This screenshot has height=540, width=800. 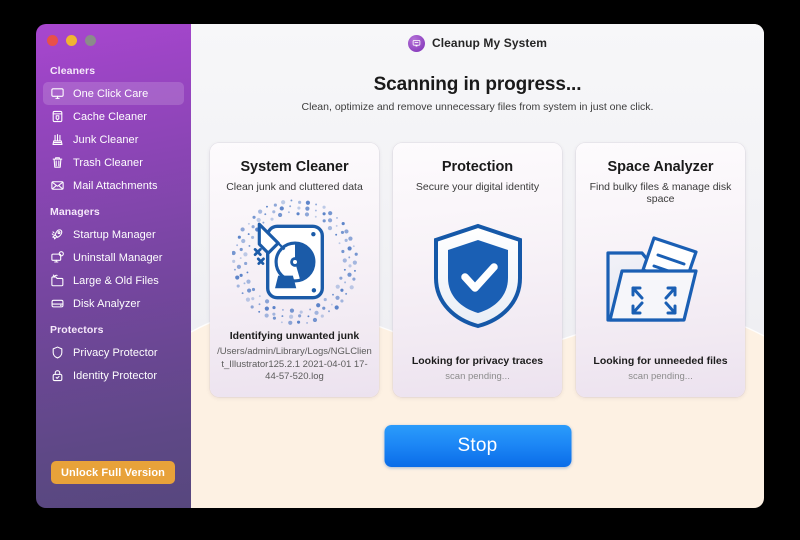 What do you see at coordinates (294, 187) in the screenshot?
I see `card-subtitle: Clean junk and cluttered data` at bounding box center [294, 187].